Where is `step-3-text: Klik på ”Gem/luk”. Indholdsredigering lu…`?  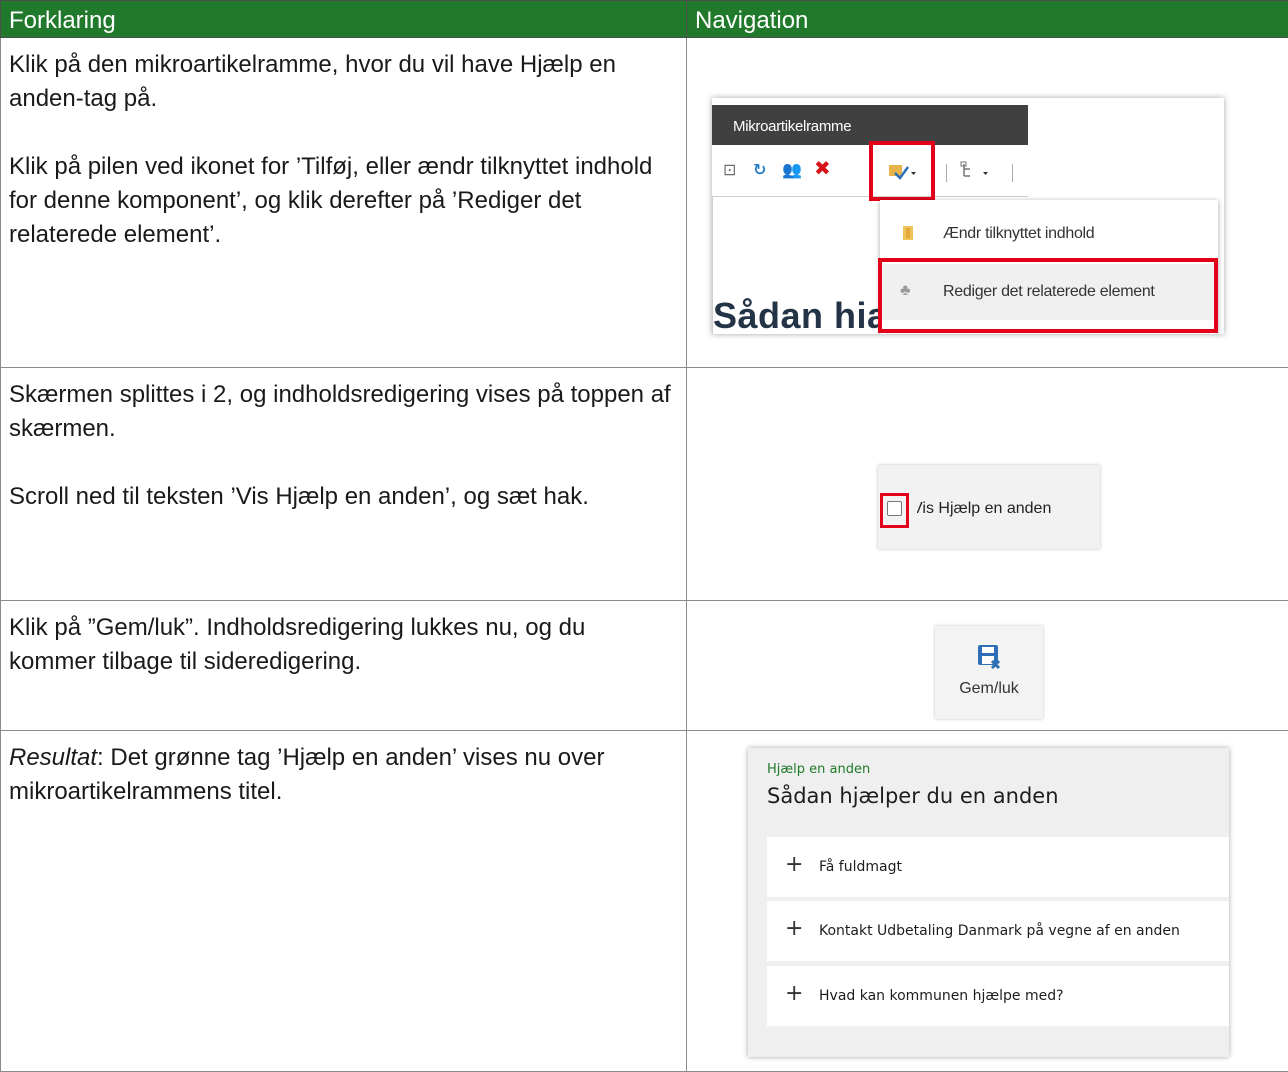
step-3-text: Klik på ”Gem/luk”. Indholdsredigering lu… is located at coordinates (344, 666).